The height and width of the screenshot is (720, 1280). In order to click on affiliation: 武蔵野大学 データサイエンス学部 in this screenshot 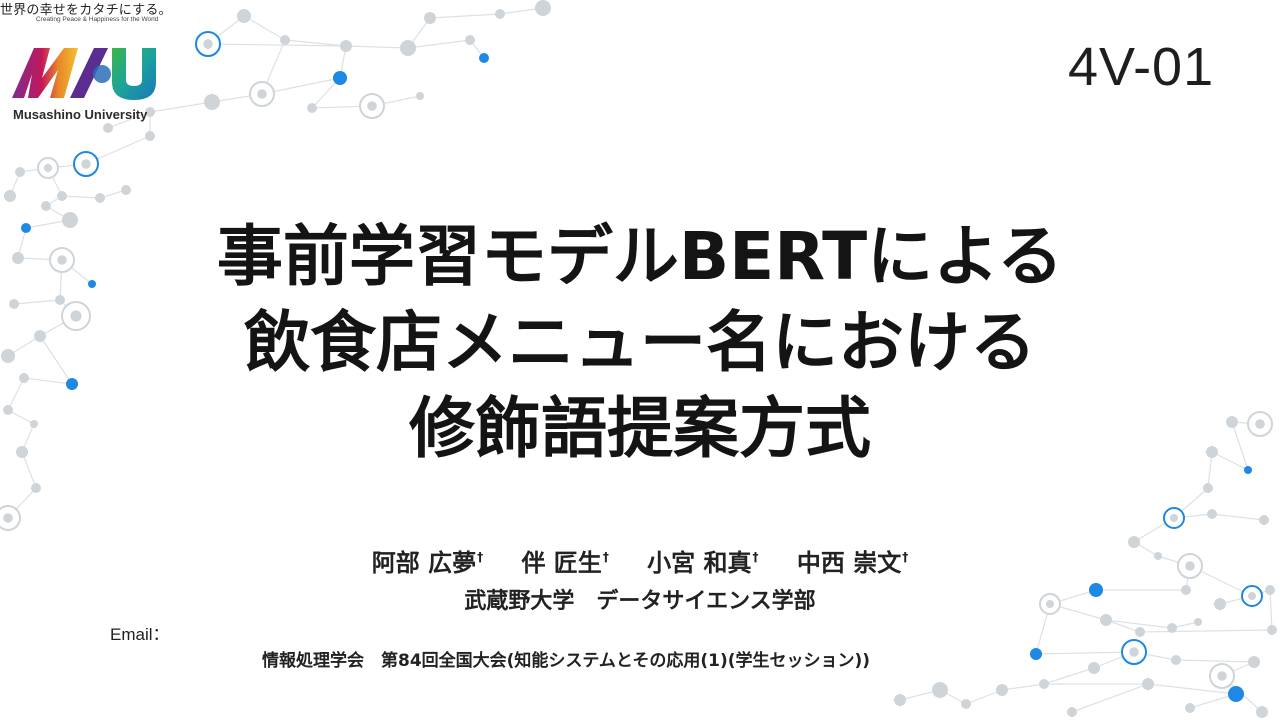, I will do `click(640, 601)`.